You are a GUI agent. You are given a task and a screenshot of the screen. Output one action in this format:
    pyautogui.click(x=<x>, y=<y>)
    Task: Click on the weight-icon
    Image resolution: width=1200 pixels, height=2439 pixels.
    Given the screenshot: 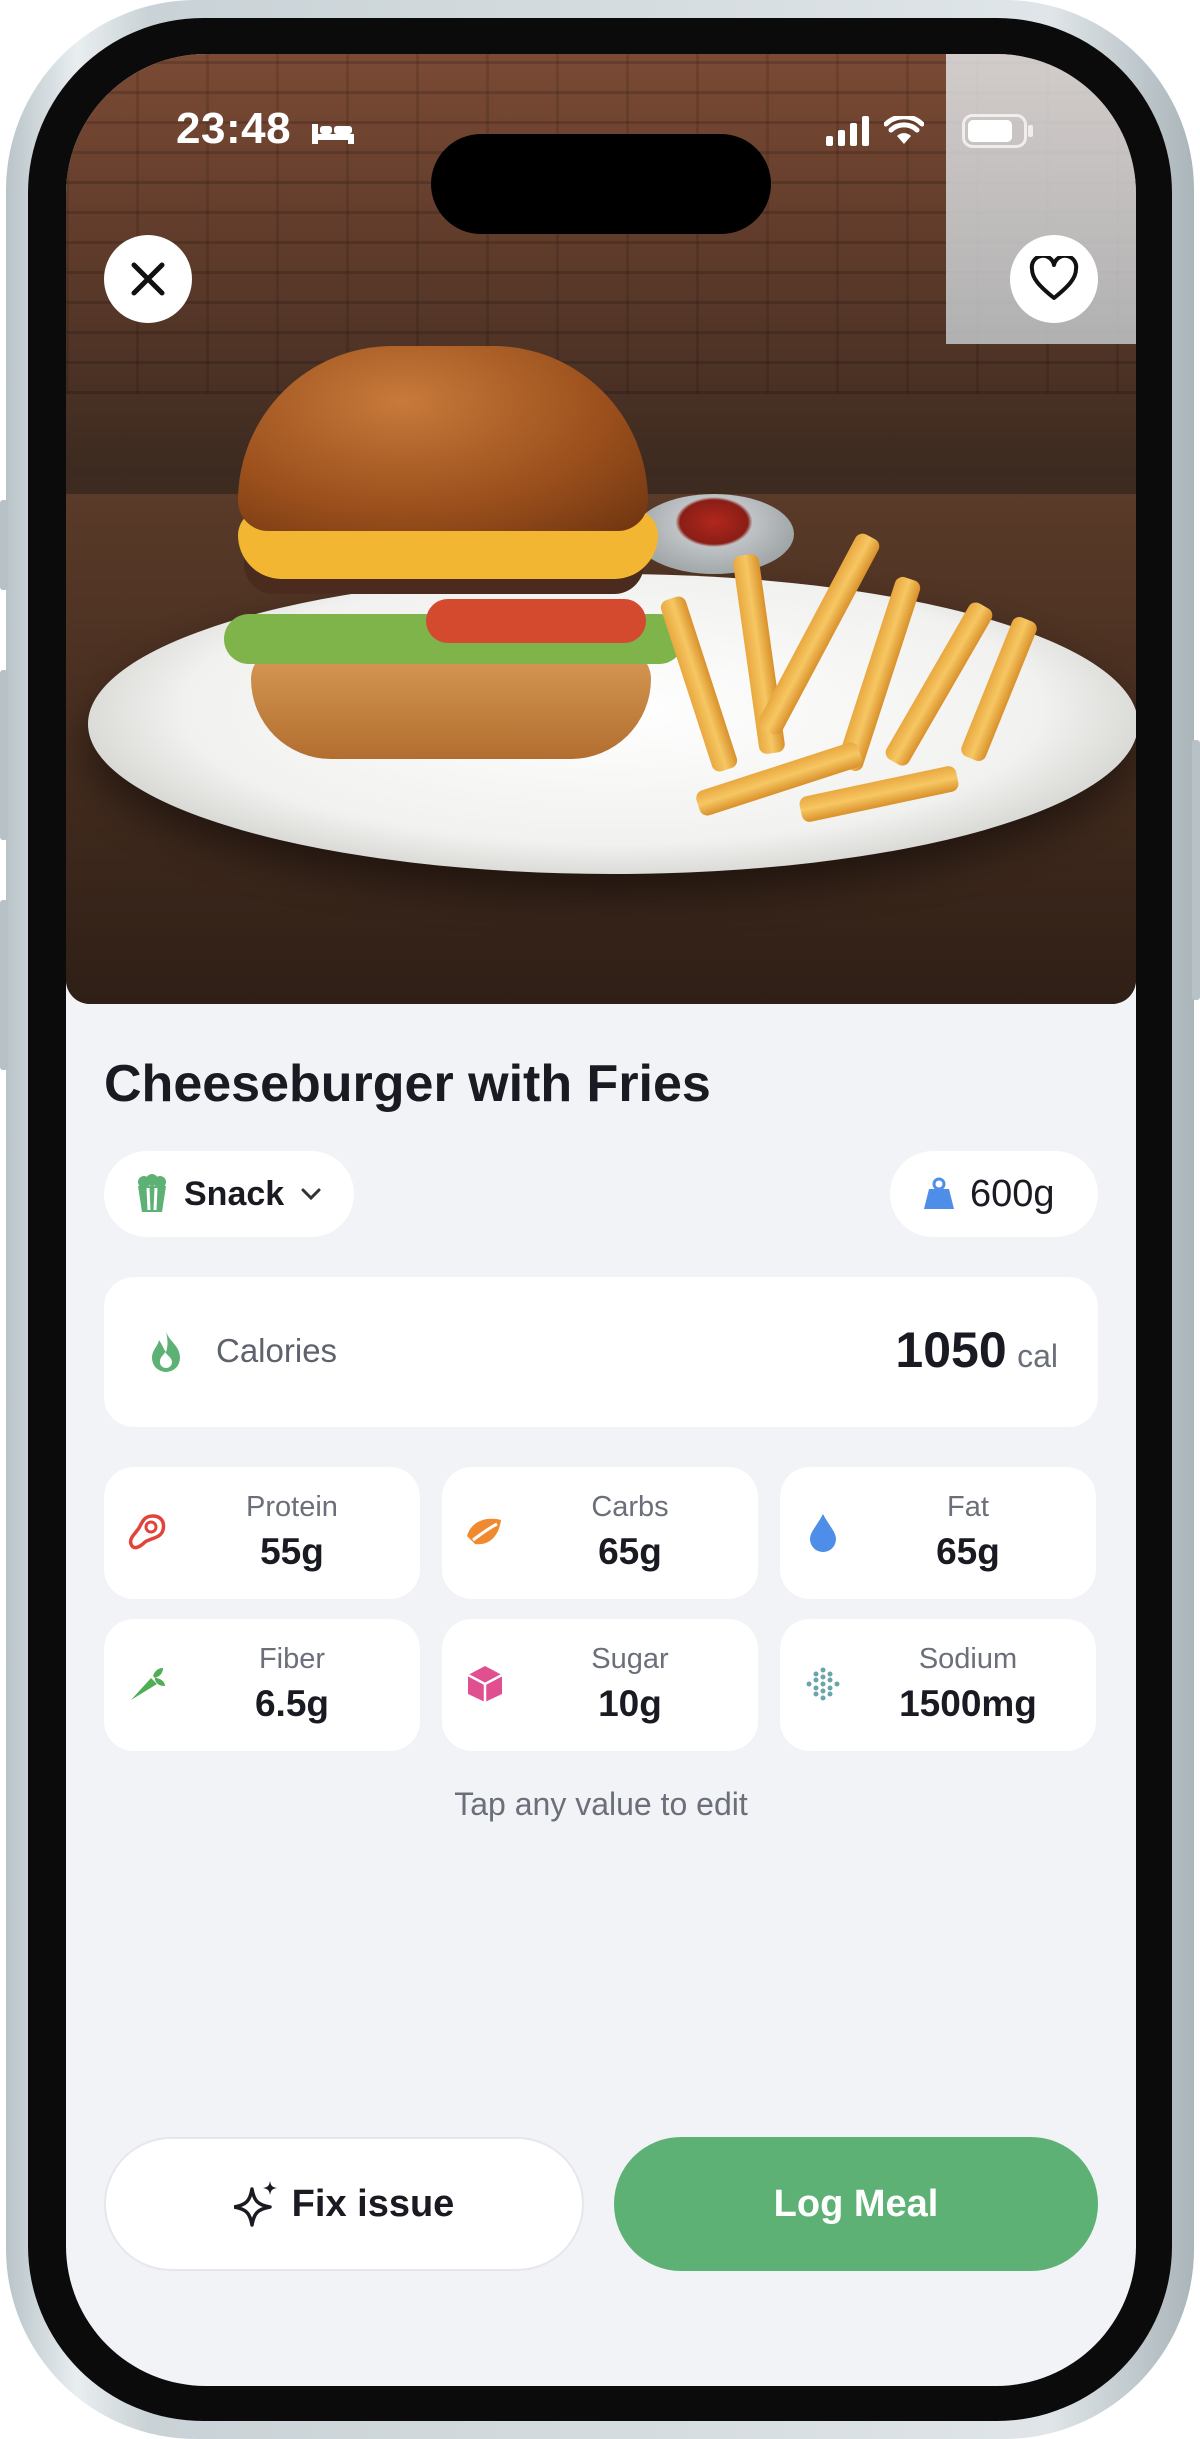 What is the action you would take?
    pyautogui.click(x=939, y=1193)
    